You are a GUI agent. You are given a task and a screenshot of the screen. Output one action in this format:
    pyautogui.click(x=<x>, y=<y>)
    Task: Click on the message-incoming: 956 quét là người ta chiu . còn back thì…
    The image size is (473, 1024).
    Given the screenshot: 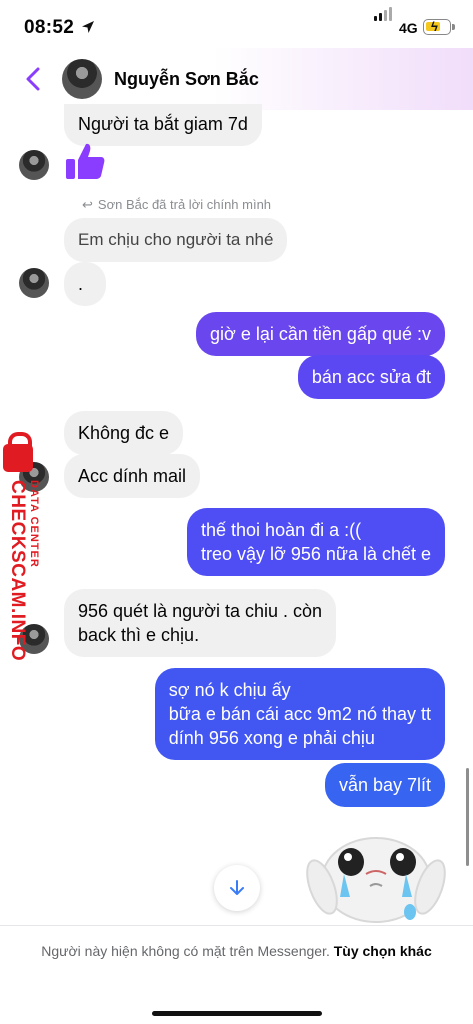 What is the action you would take?
    pyautogui.click(x=200, y=623)
    